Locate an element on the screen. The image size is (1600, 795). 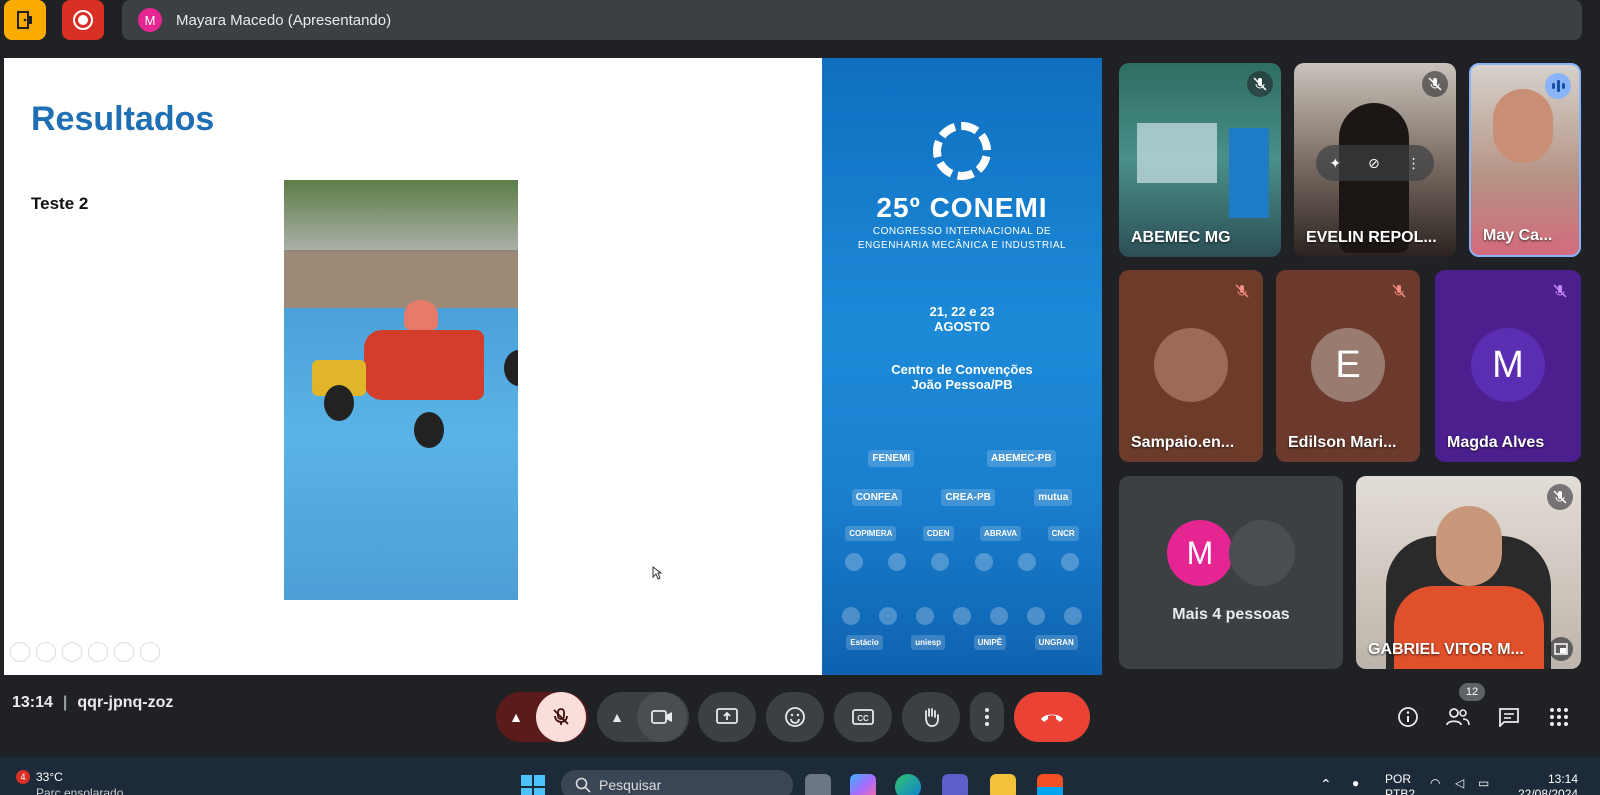
tray-mic-icon: ● is located at coordinates (1355, 783).